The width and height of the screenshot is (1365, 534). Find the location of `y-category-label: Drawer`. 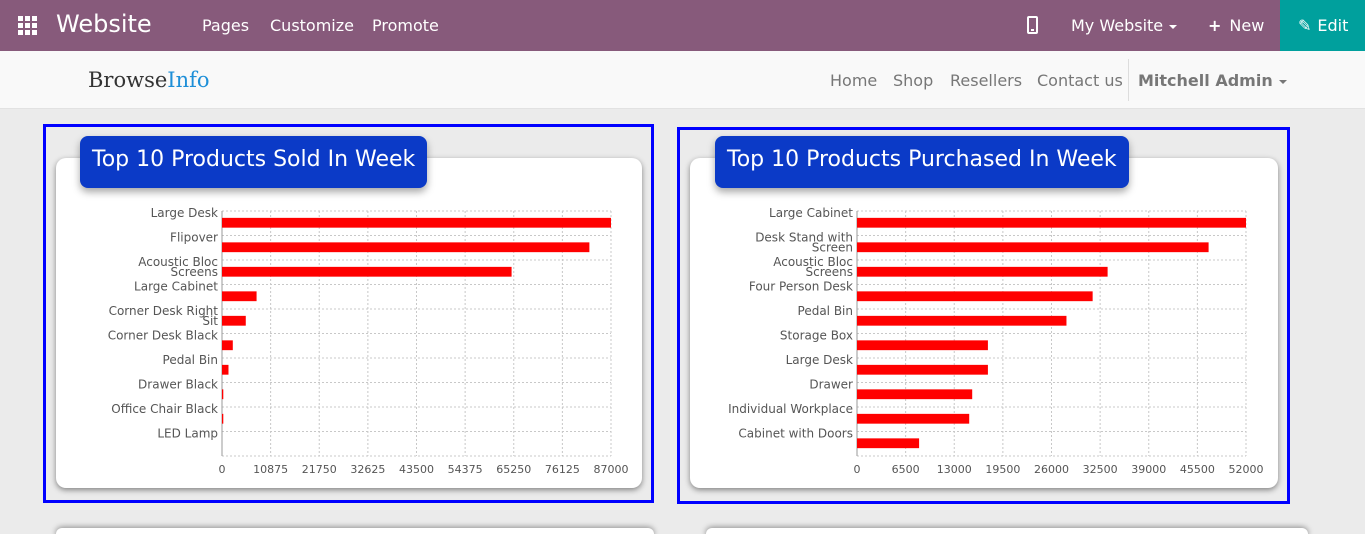

y-category-label: Drawer is located at coordinates (831, 385).